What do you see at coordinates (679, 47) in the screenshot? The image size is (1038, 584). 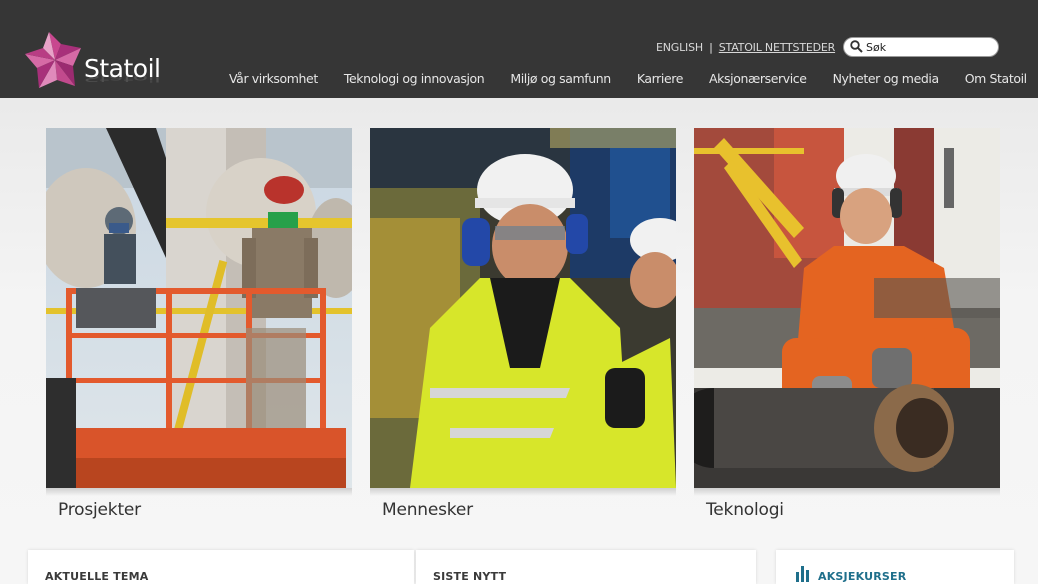 I see `english-link: ENGLISH` at bounding box center [679, 47].